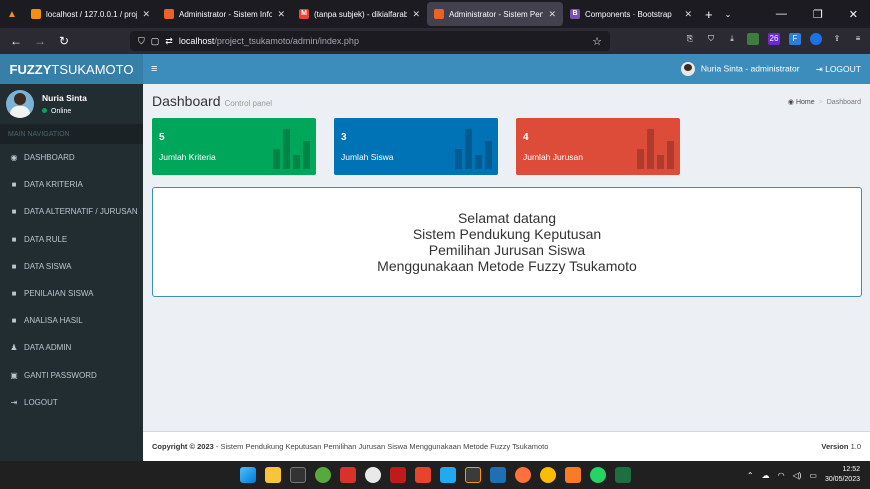 Image resolution: width=870 pixels, height=489 pixels. I want to click on file-explorer-icon, so click(273, 475).